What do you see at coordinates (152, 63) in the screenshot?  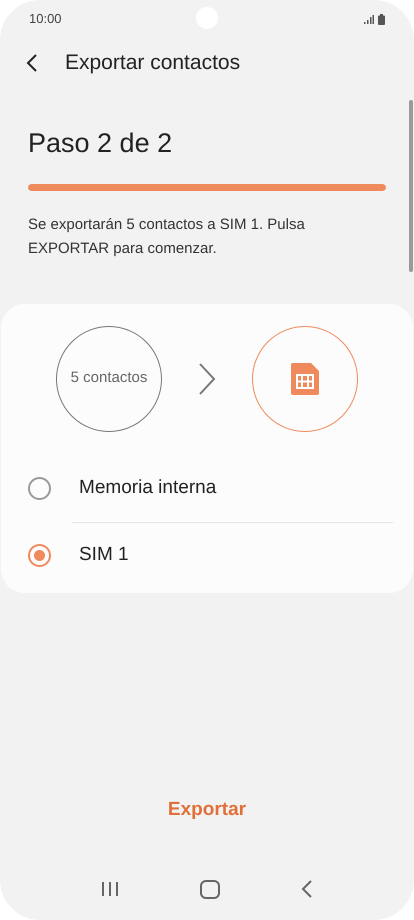 I see `page-title: Exportar contactos` at bounding box center [152, 63].